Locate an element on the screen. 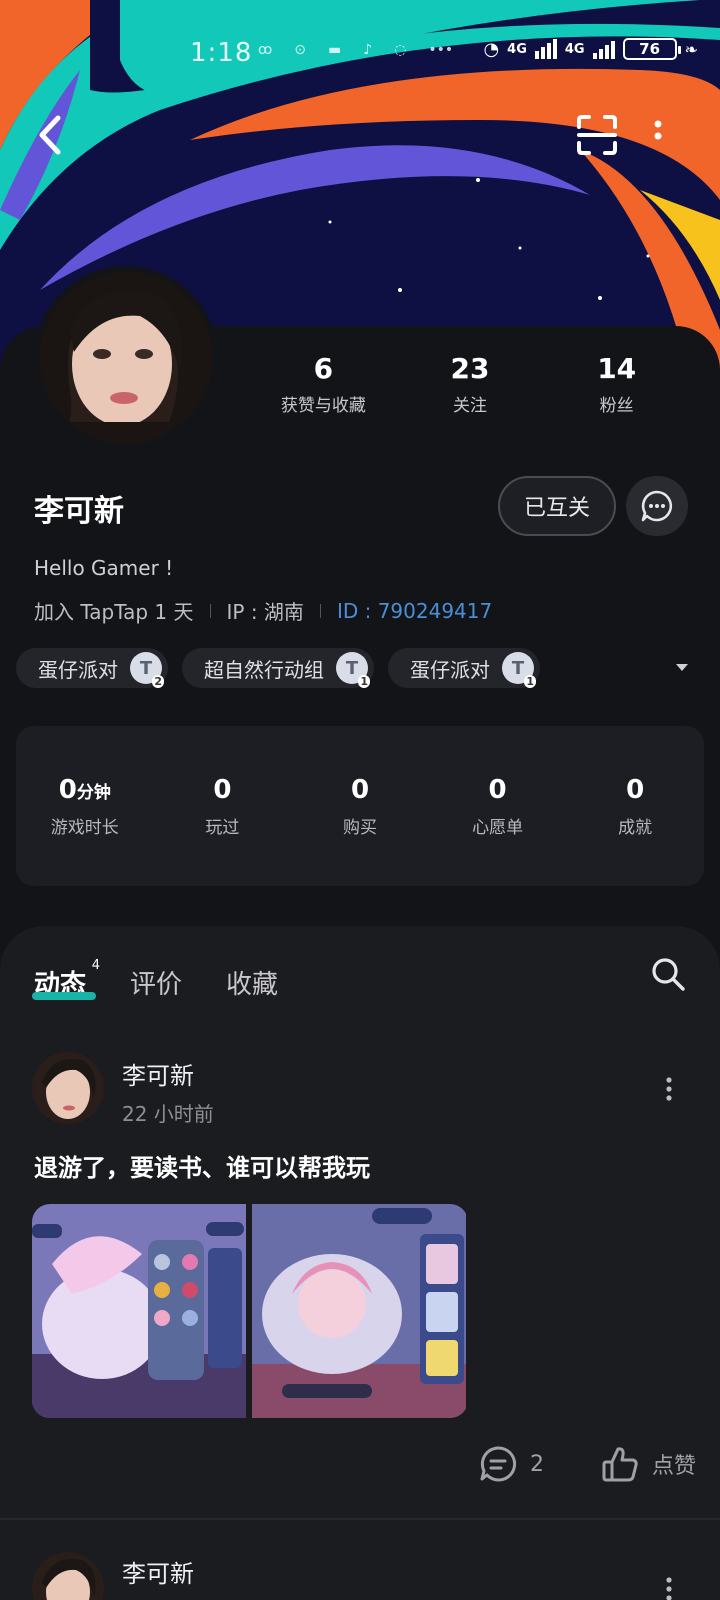 The image size is (720, 1600). game-tag: 蛋仔派对 T1 is located at coordinates (464, 668).